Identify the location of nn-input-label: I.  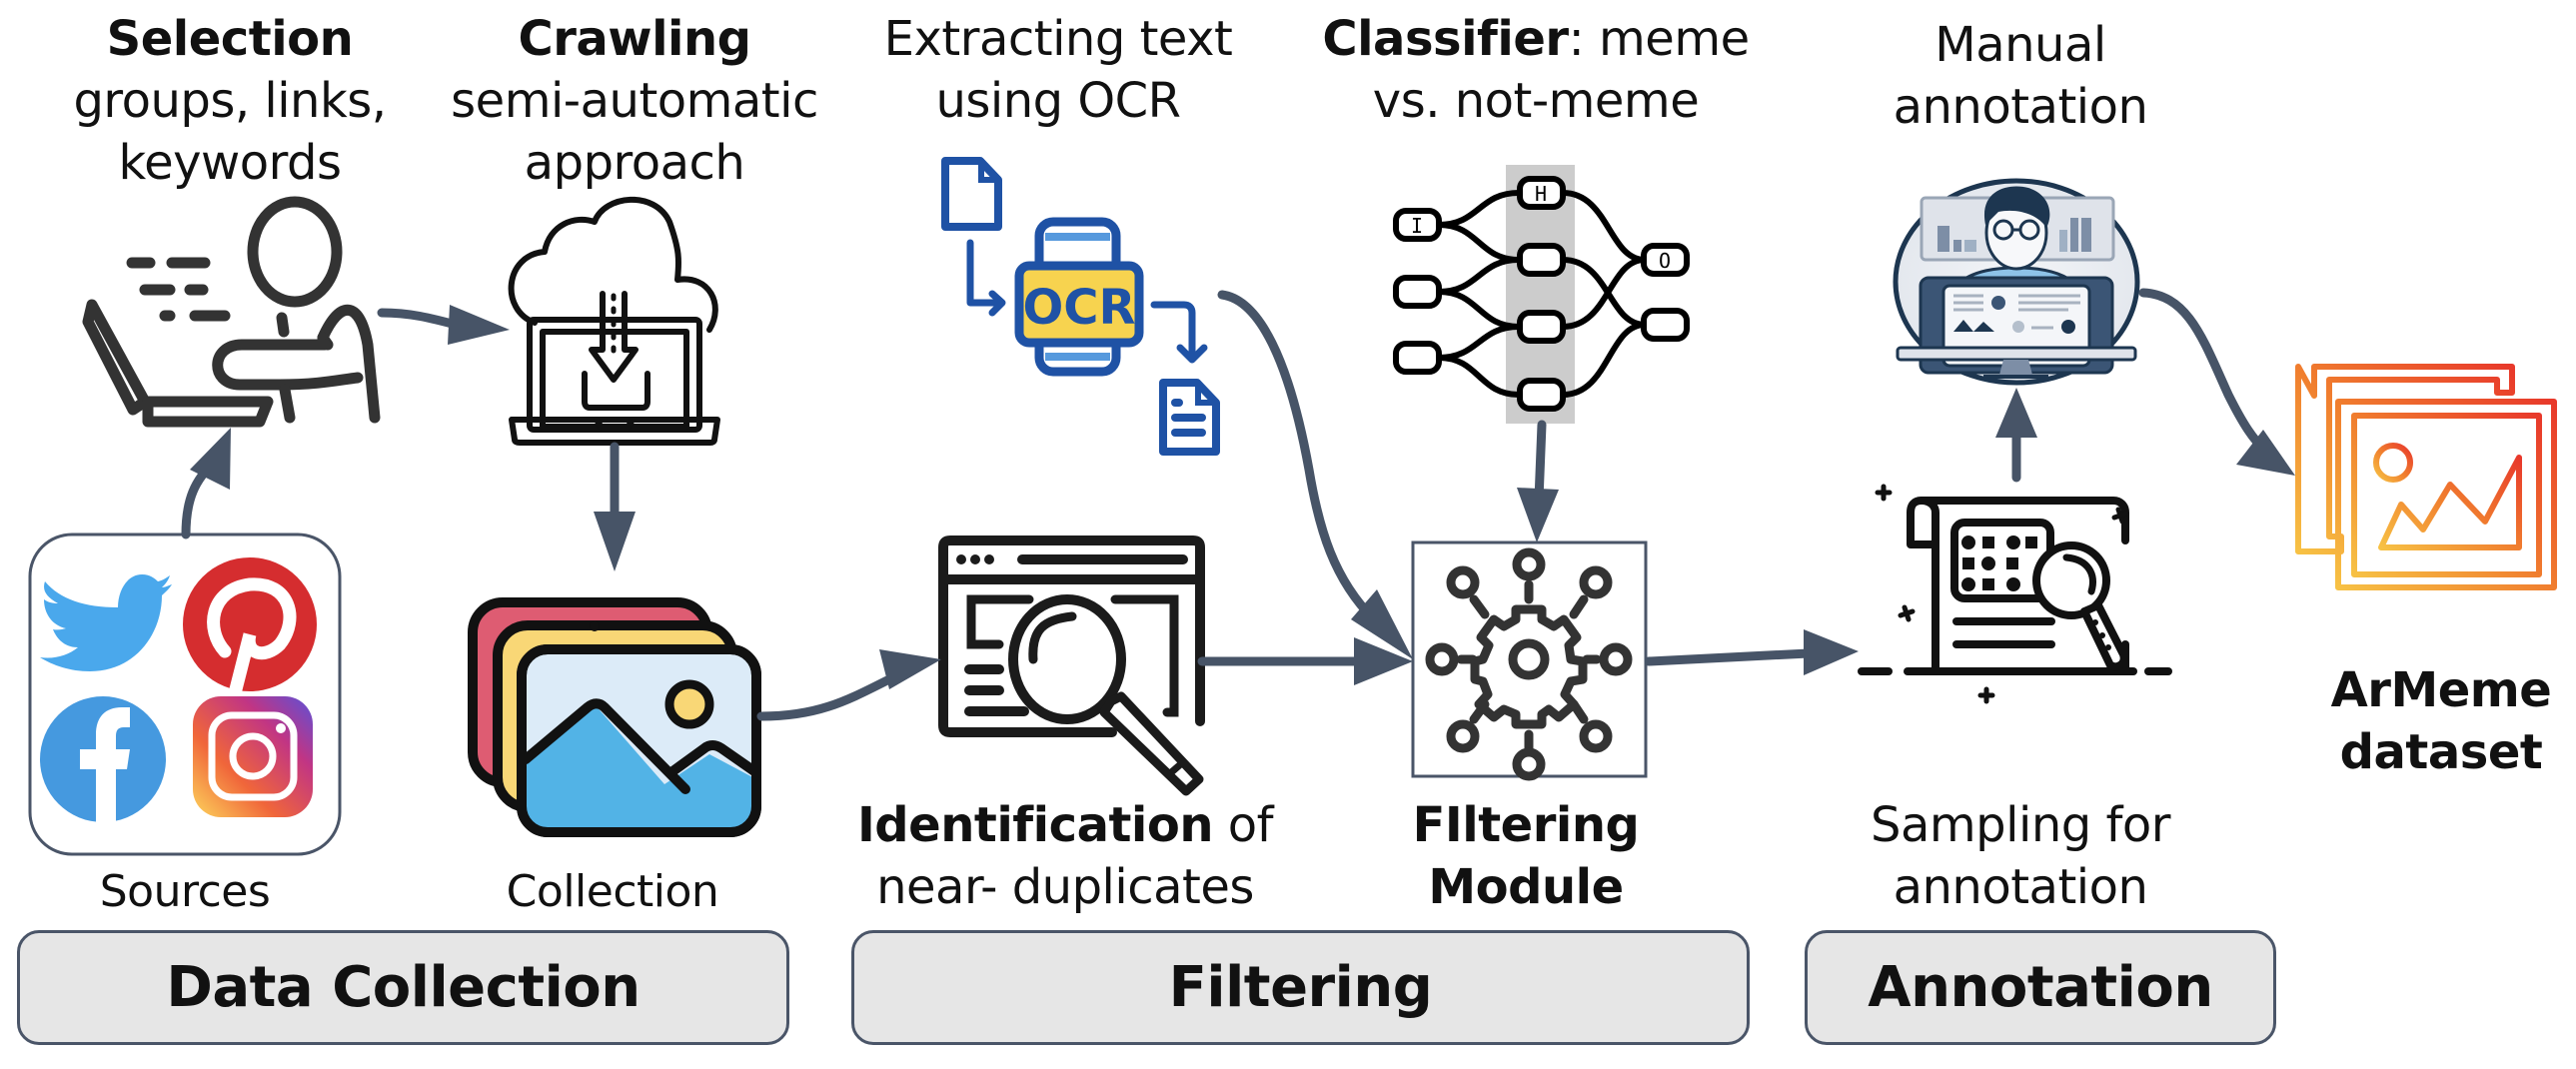
(1417, 226).